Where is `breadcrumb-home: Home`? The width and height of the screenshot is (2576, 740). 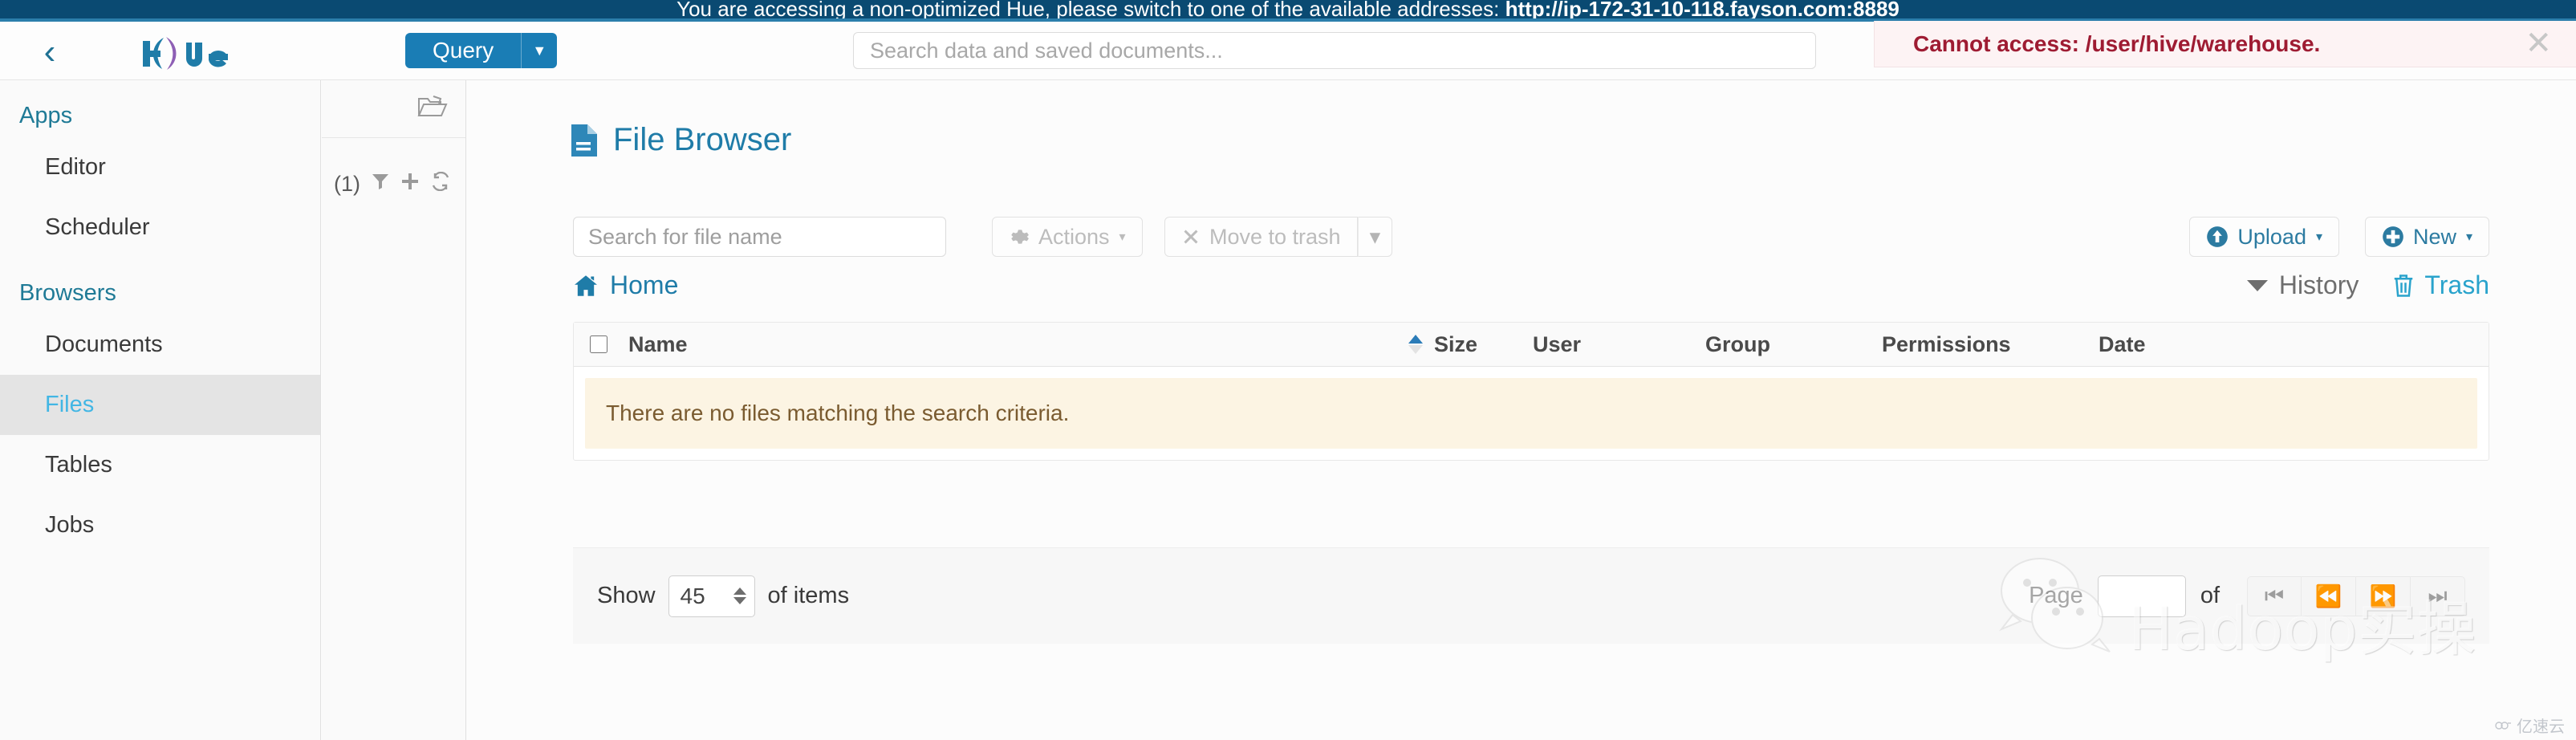 breadcrumb-home: Home is located at coordinates (625, 285).